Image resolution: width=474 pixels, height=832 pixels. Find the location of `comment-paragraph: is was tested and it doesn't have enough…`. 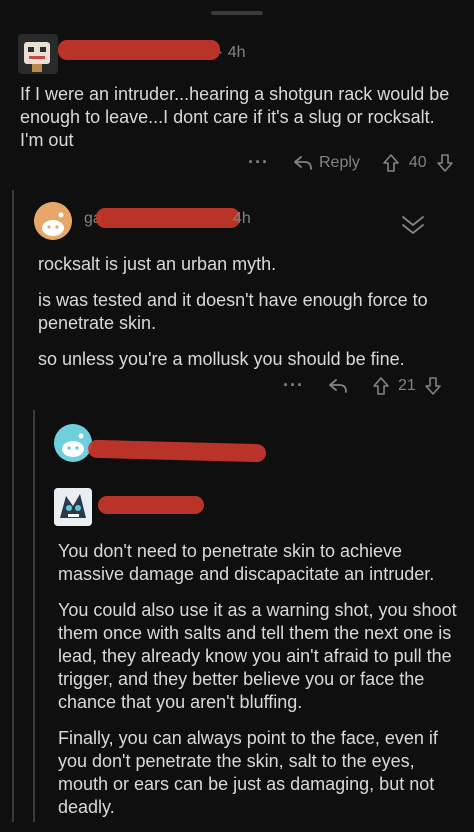

comment-paragraph: is was tested and it doesn't have enough… is located at coordinates (233, 311).